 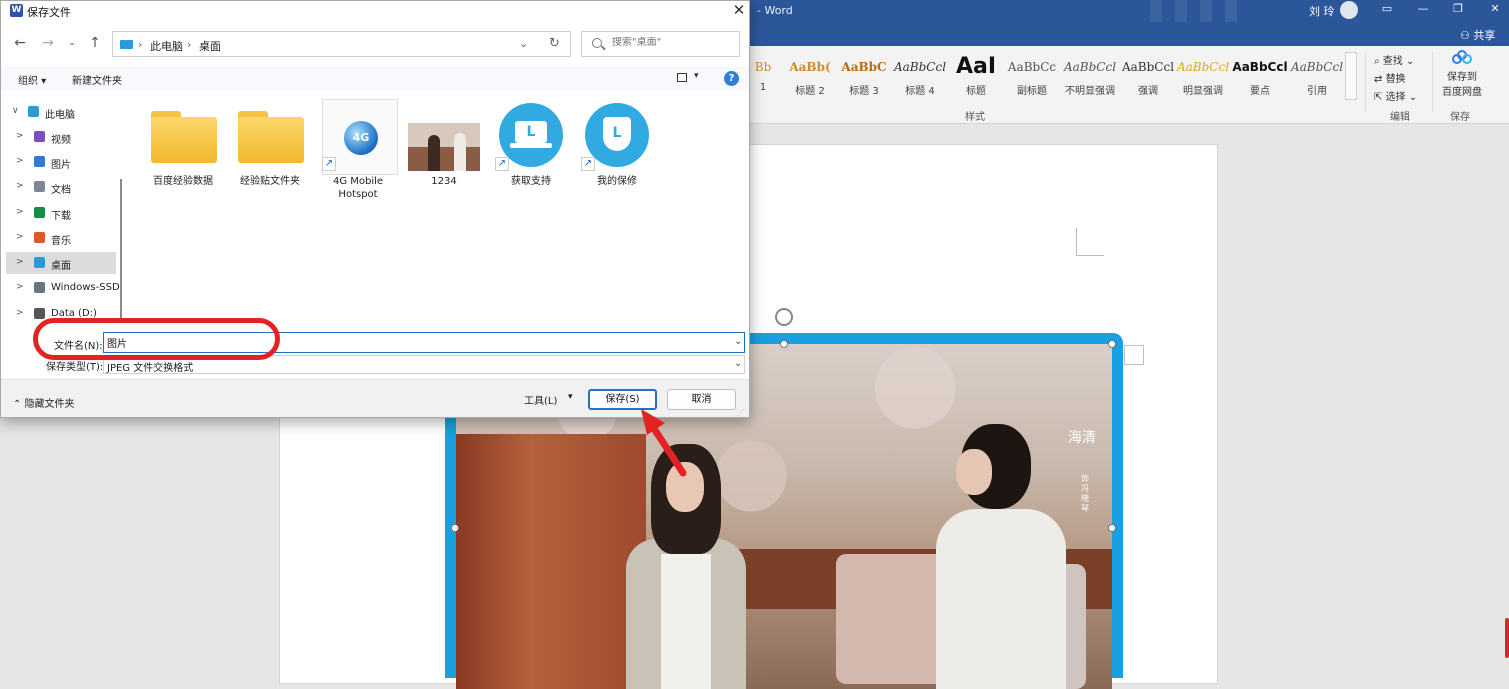 What do you see at coordinates (61, 213) in the screenshot?
I see `nav-item: > 下载` at bounding box center [61, 213].